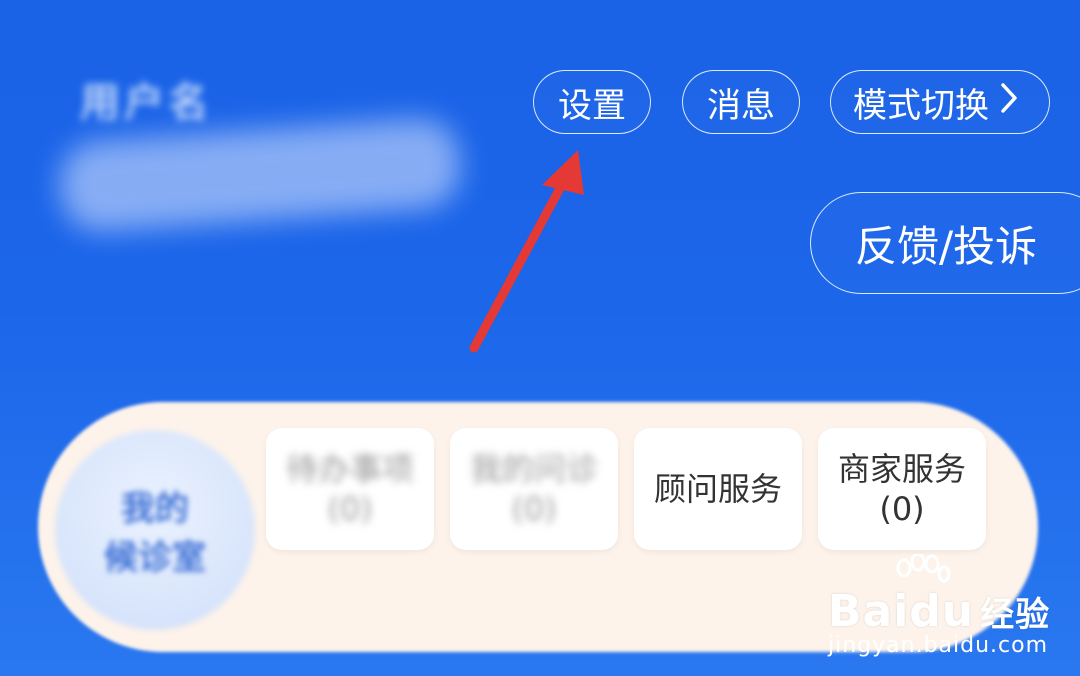 This screenshot has width=1080, height=676. I want to click on red-arrow-annotation, so click(526, 251).